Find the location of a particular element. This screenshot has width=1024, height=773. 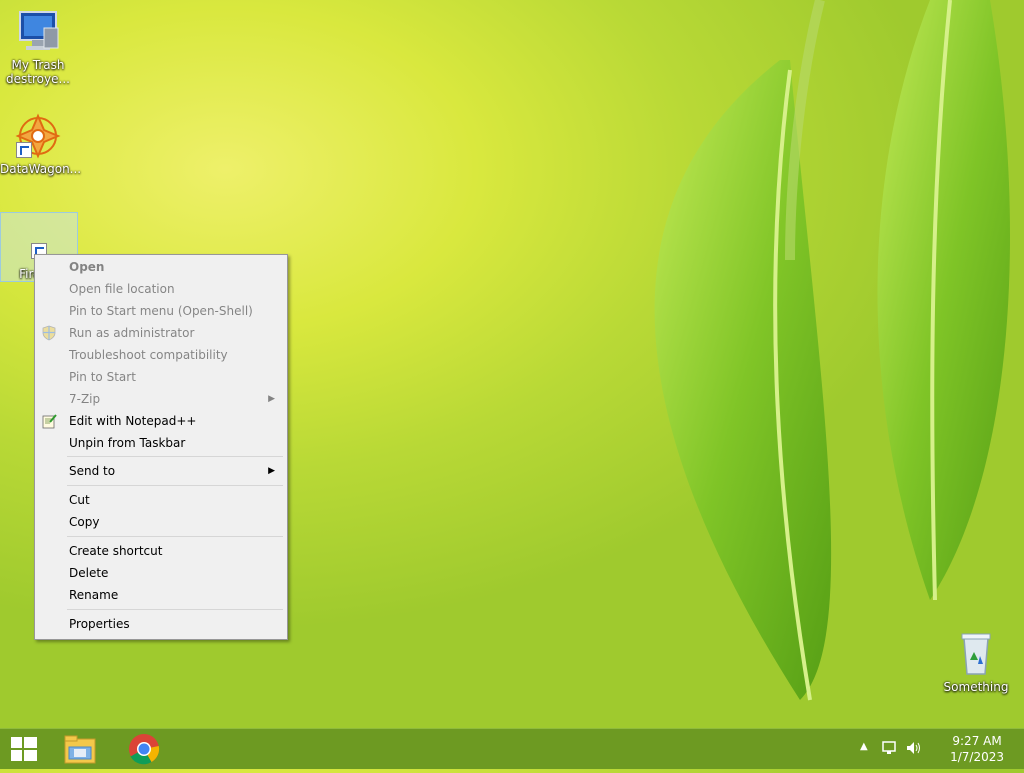

start-button is located at coordinates (24, 749).